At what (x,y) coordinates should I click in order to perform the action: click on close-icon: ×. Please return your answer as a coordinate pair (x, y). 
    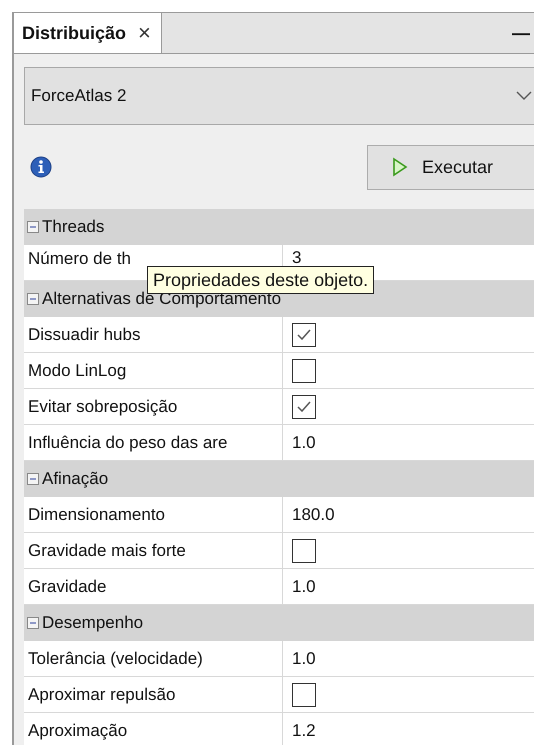
    Looking at the image, I should click on (144, 33).